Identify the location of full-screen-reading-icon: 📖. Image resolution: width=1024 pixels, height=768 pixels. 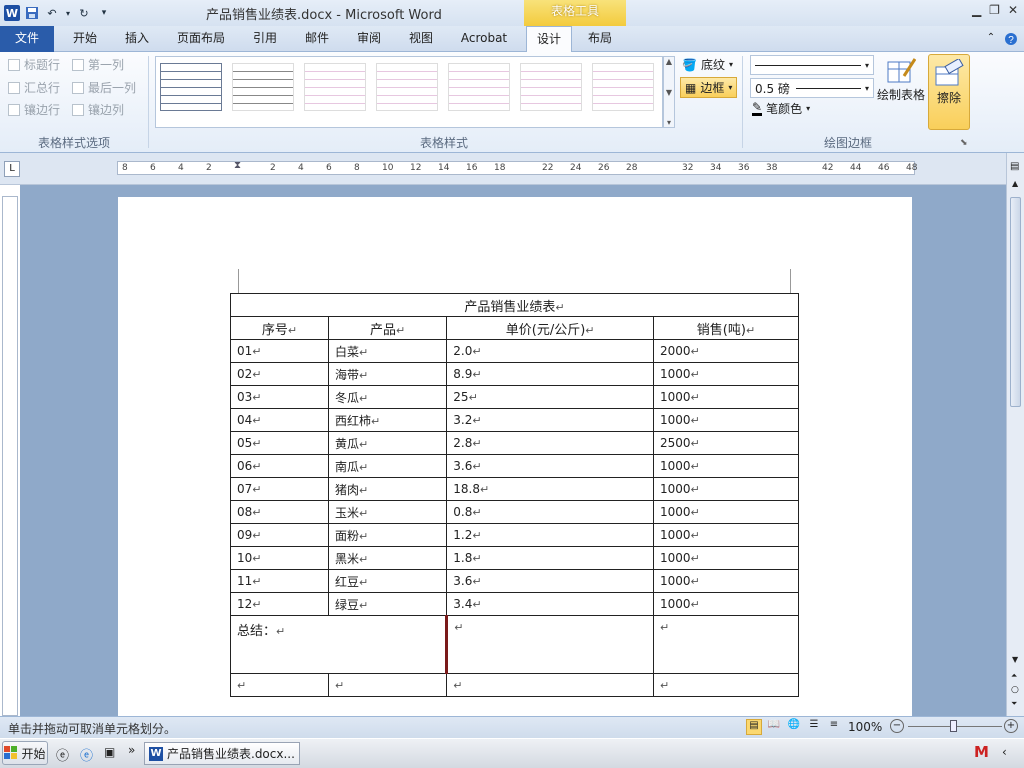
(774, 727).